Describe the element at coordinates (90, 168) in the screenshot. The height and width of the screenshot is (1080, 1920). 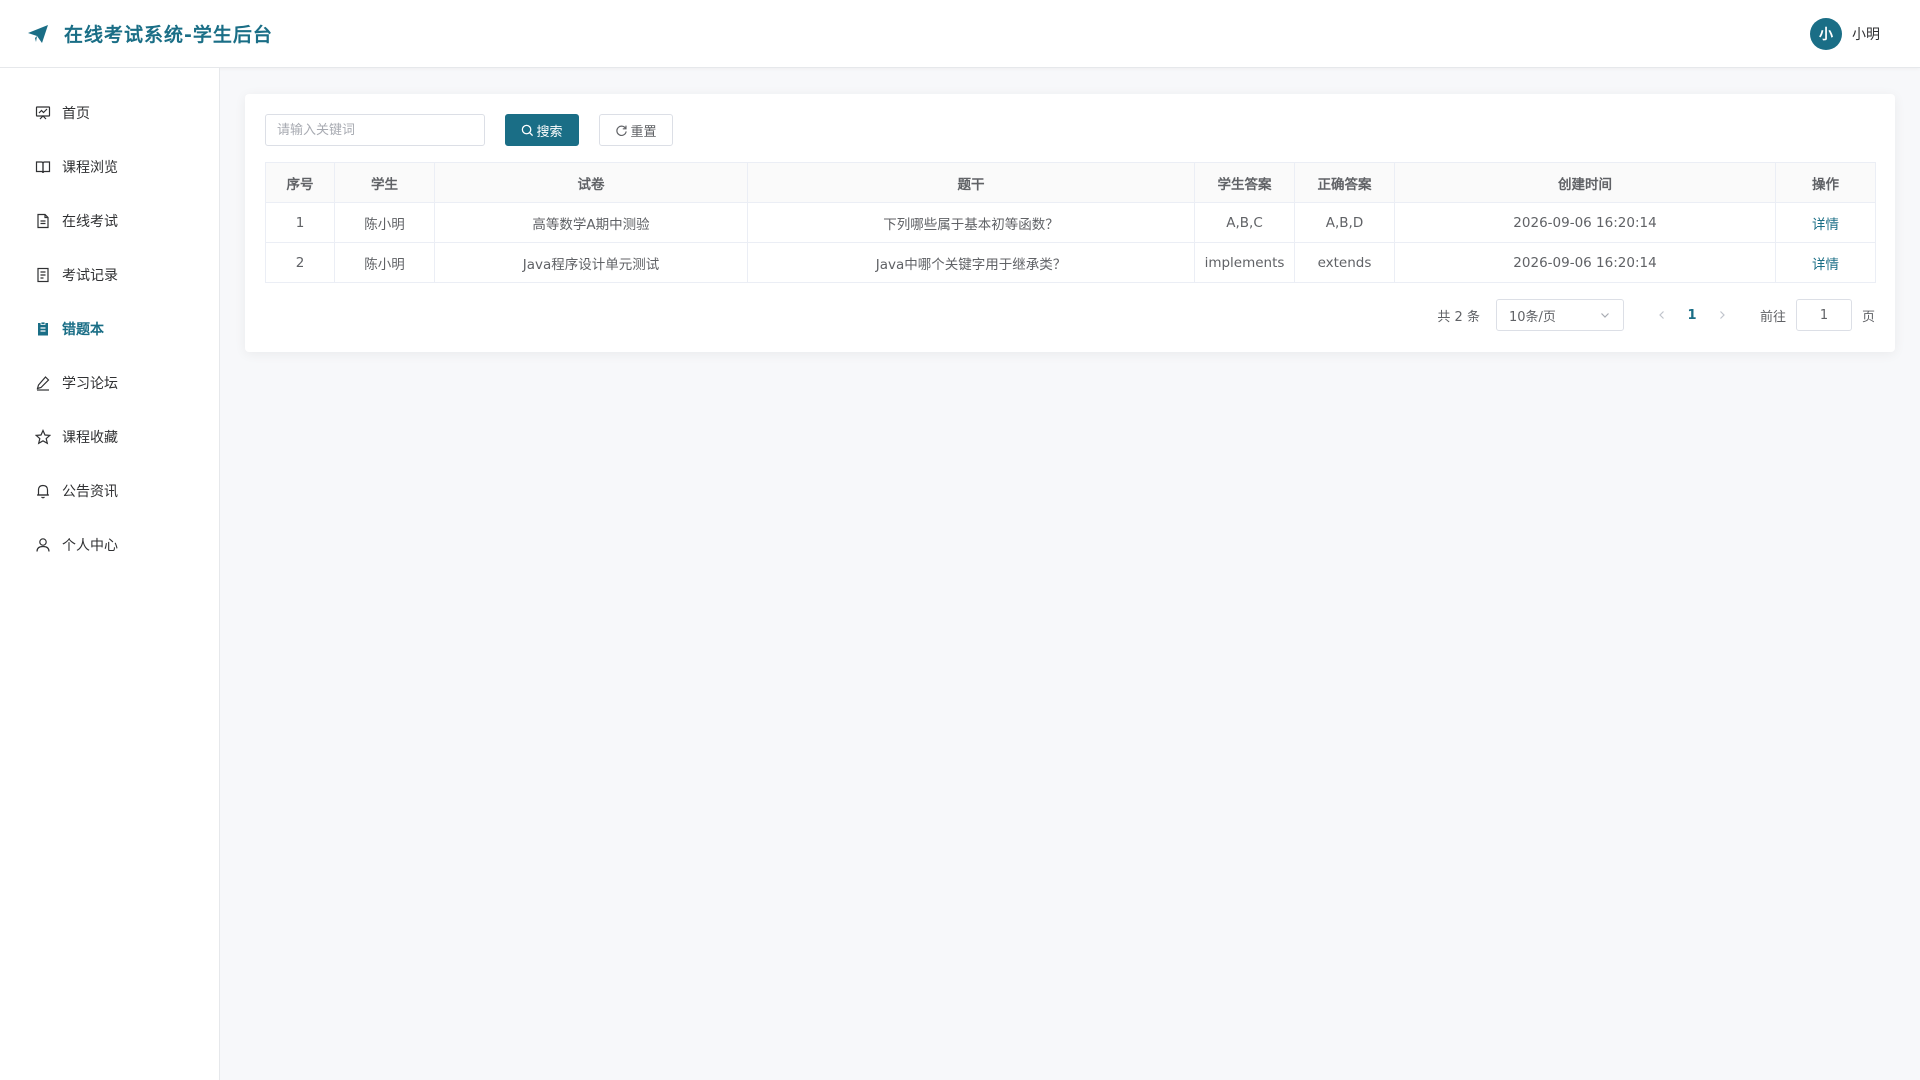
I see `sidebar-item-label: 课程浏览` at that location.